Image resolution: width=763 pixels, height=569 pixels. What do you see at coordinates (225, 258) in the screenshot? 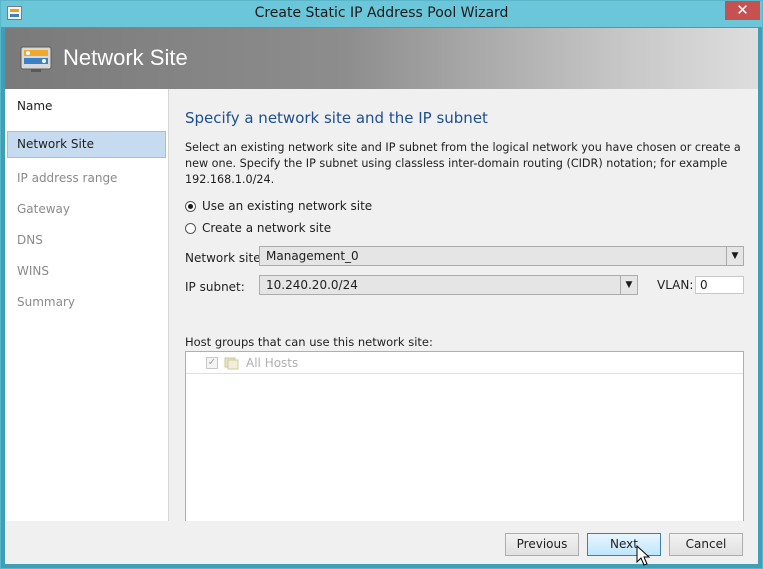
I see `network-site-label: Network site:` at bounding box center [225, 258].